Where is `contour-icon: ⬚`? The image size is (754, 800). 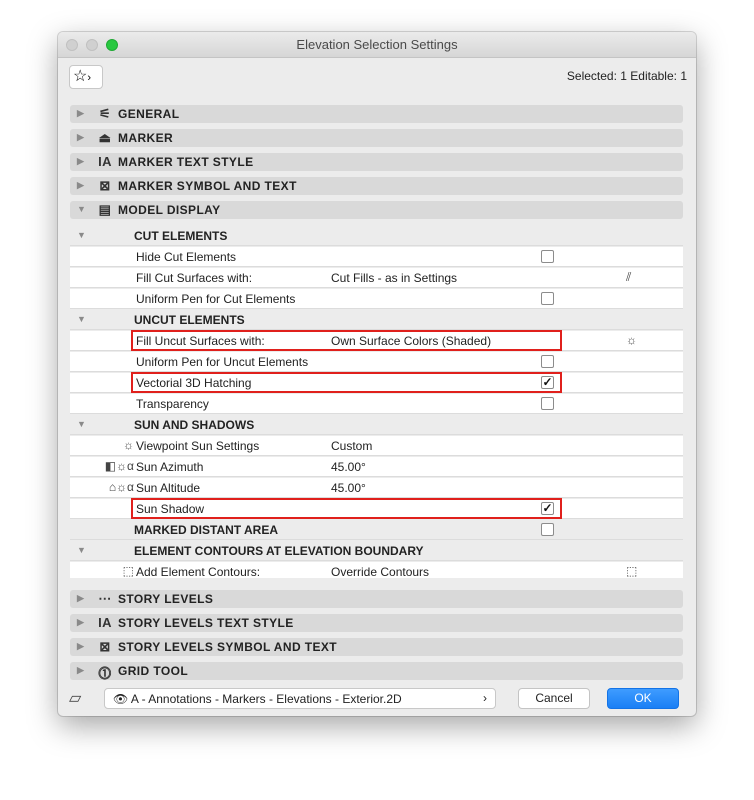 contour-icon: ⬚ is located at coordinates (128, 571).